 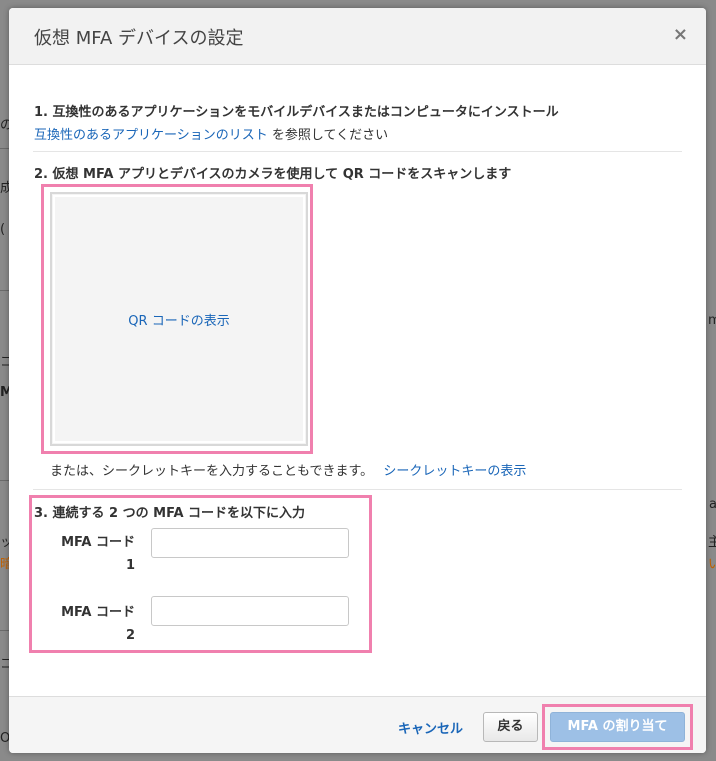 What do you see at coordinates (510, 727) in the screenshot?
I see `back-button: 戻る` at bounding box center [510, 727].